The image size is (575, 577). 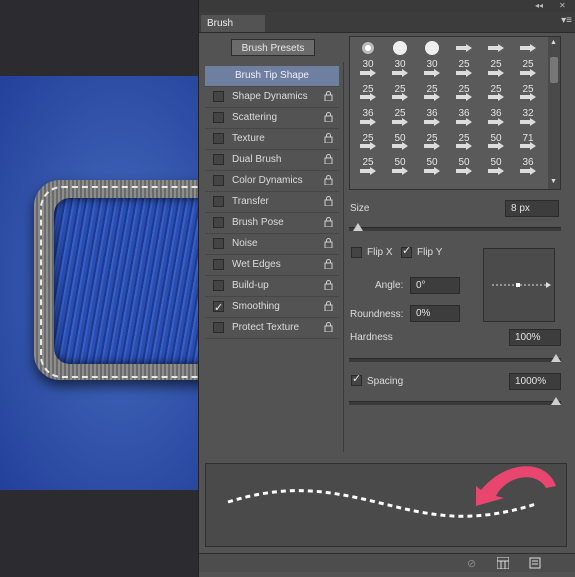 What do you see at coordinates (566, 20) in the screenshot?
I see `panel-menu-icon: ▾≡` at bounding box center [566, 20].